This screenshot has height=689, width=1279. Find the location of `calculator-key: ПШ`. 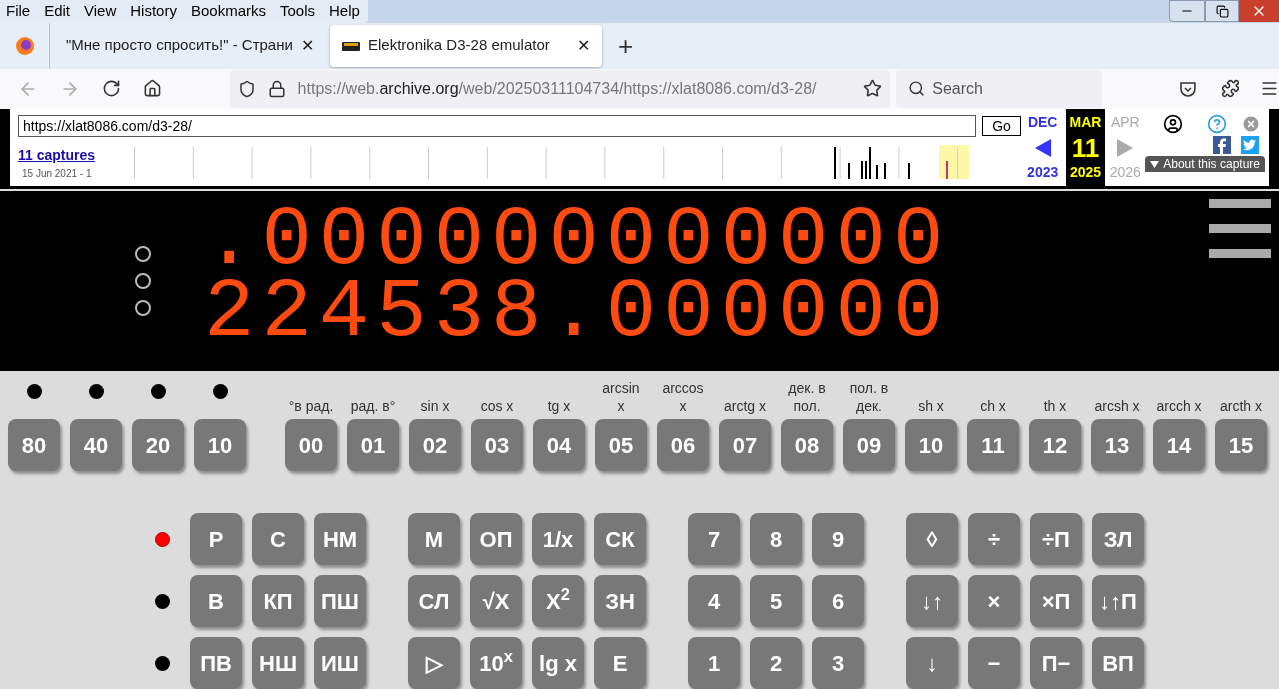

calculator-key: ПШ is located at coordinates (340, 601).